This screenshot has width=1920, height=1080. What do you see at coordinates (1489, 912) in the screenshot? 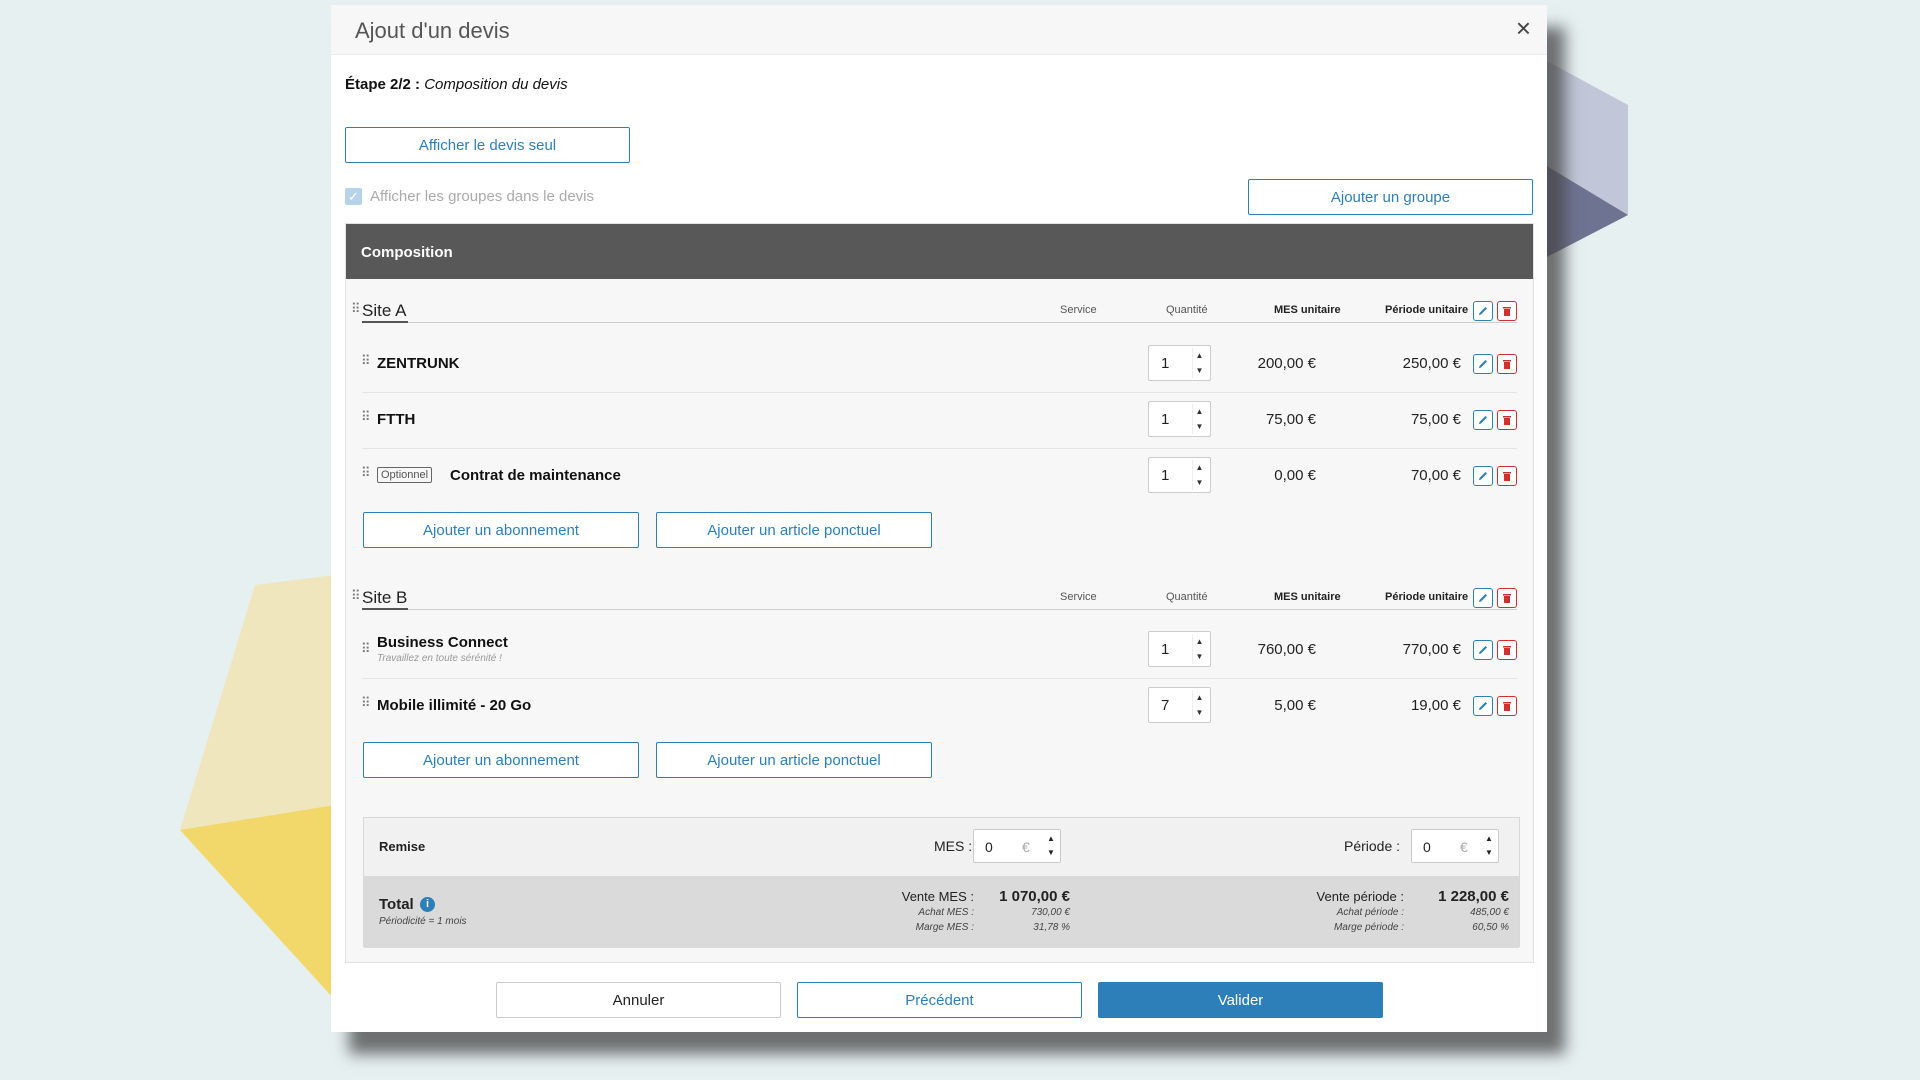
I see `purchase-period-value: 485,00 €` at bounding box center [1489, 912].